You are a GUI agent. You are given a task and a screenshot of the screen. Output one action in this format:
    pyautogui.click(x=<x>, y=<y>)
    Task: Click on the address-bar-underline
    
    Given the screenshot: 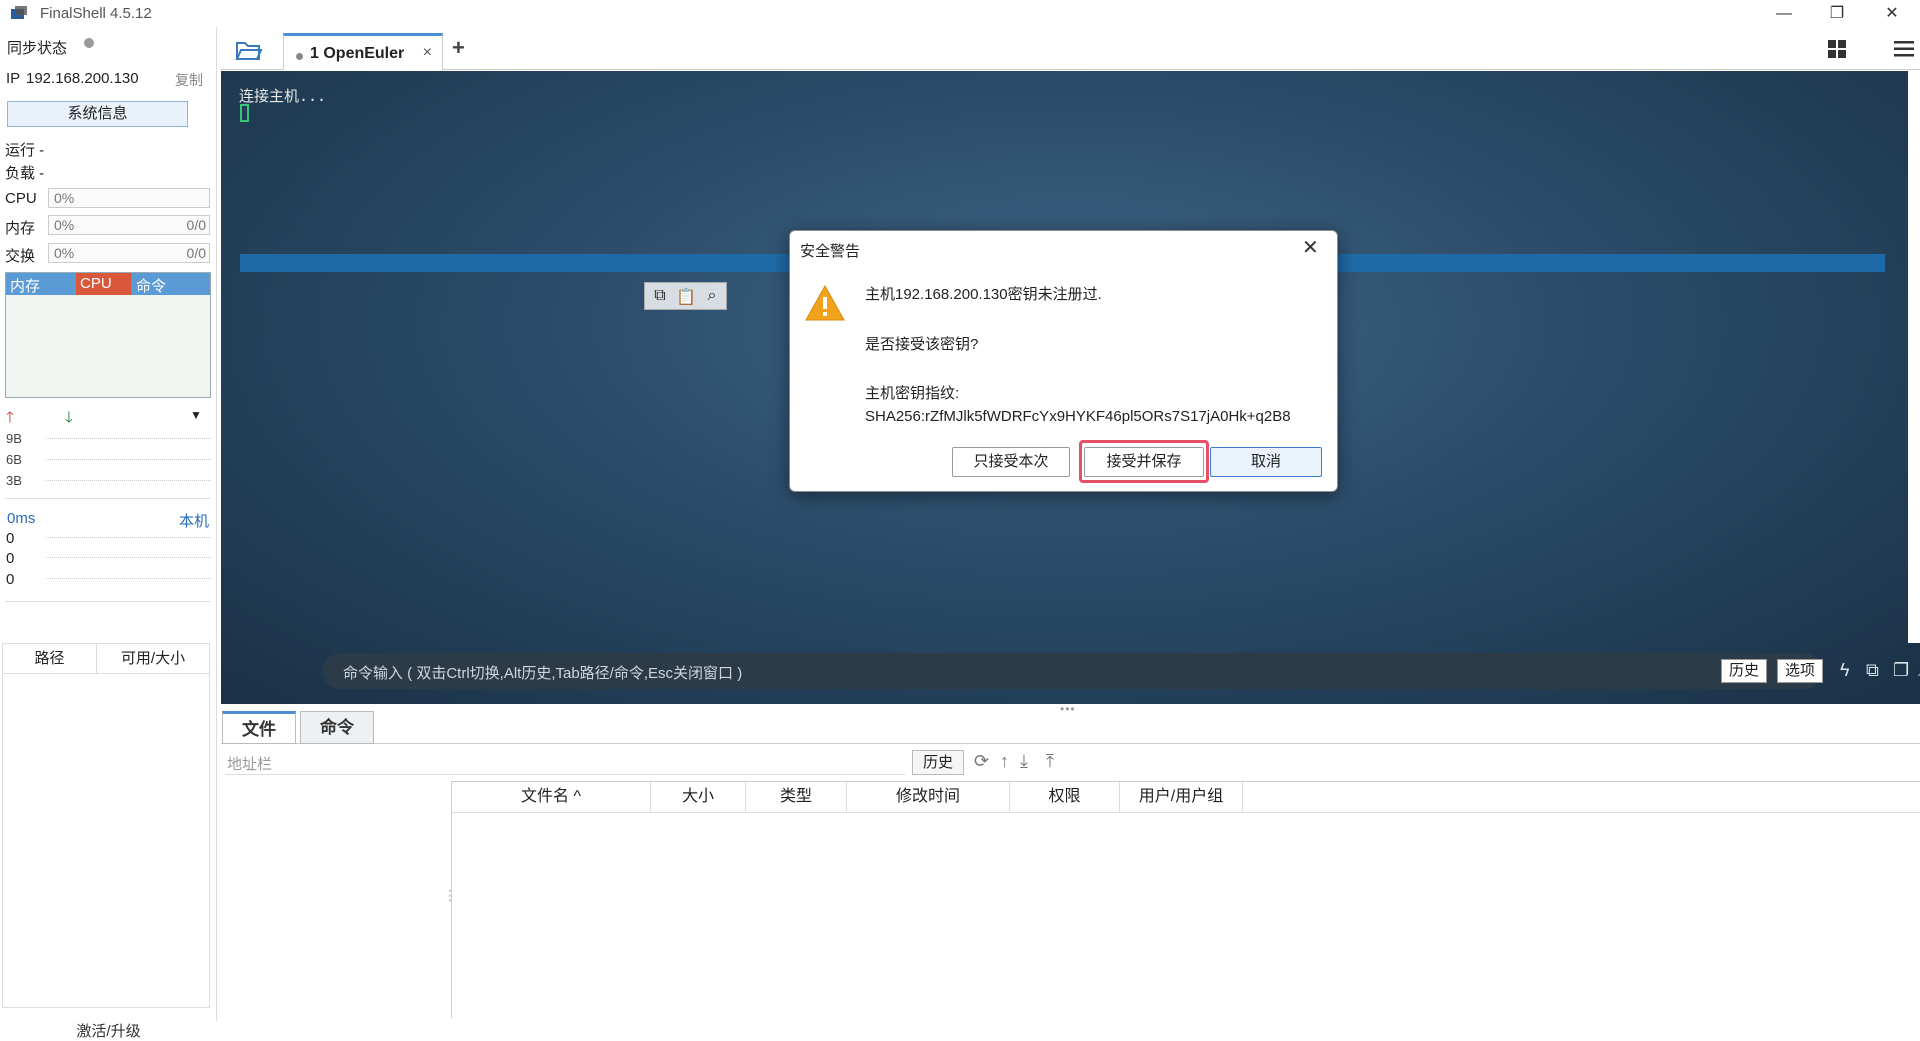 What is the action you would take?
    pyautogui.click(x=565, y=774)
    